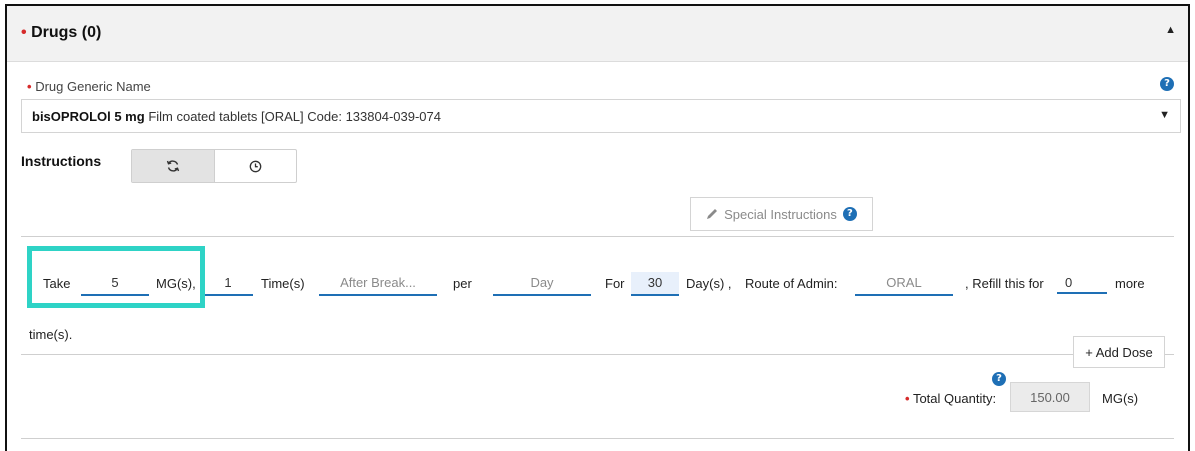  Describe the element at coordinates (462, 283) in the screenshot. I see `per-label: per` at that location.